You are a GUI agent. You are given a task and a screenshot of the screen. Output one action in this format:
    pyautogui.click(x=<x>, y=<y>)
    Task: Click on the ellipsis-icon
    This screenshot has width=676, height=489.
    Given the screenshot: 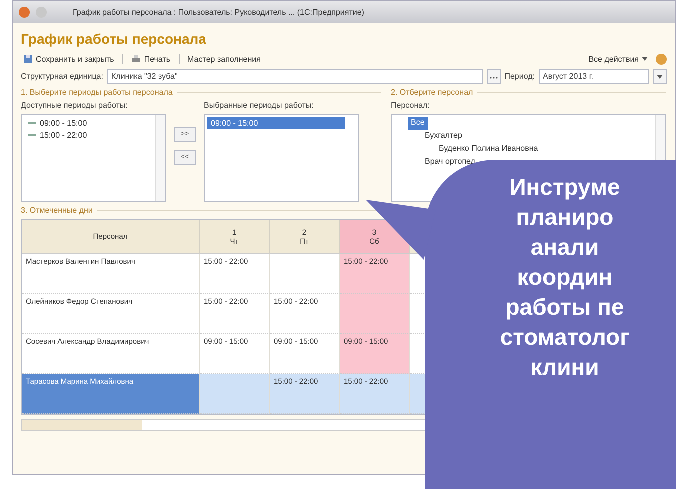 What is the action you would take?
    pyautogui.click(x=494, y=77)
    